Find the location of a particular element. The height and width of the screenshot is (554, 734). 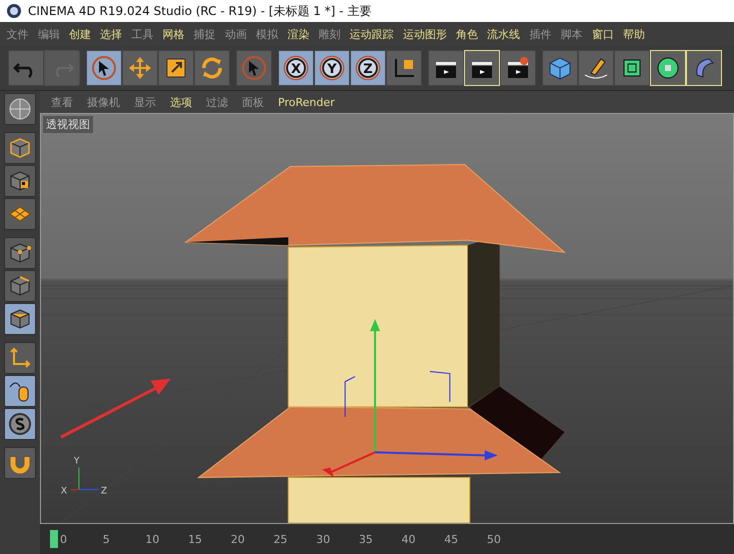

cube-polygon-icon is located at coordinates (20, 319).